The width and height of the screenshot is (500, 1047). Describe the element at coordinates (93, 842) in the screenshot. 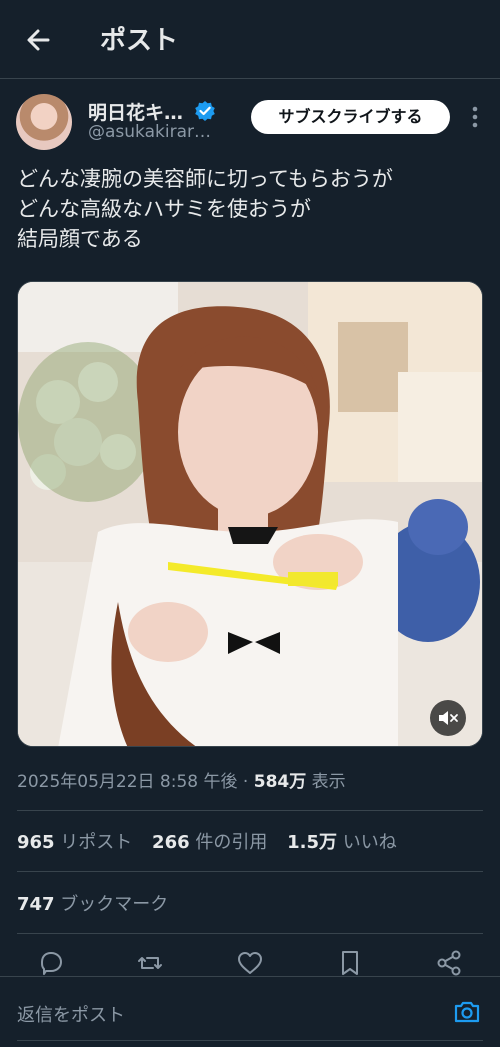

I see `repost-label: リポスト` at that location.